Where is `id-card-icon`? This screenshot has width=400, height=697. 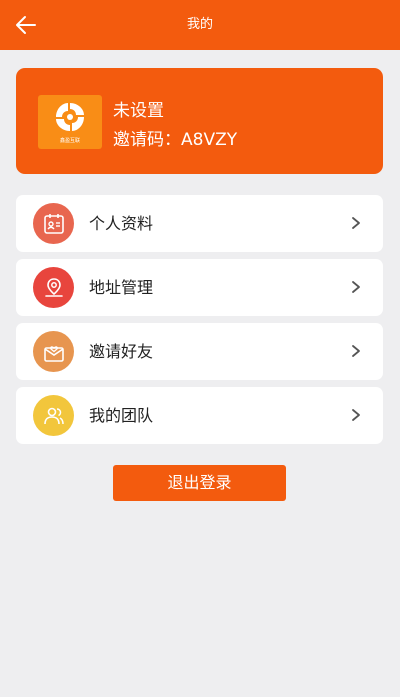 id-card-icon is located at coordinates (53, 223).